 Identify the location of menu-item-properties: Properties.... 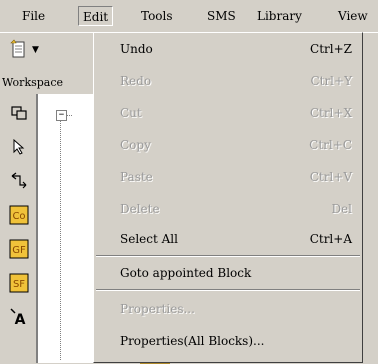
(228, 309).